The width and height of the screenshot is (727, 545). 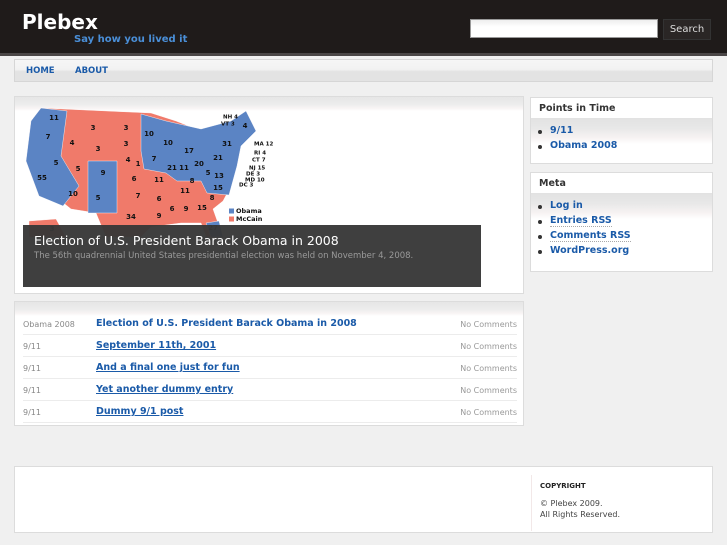 I want to click on site-title: Plebex, so click(x=60, y=22).